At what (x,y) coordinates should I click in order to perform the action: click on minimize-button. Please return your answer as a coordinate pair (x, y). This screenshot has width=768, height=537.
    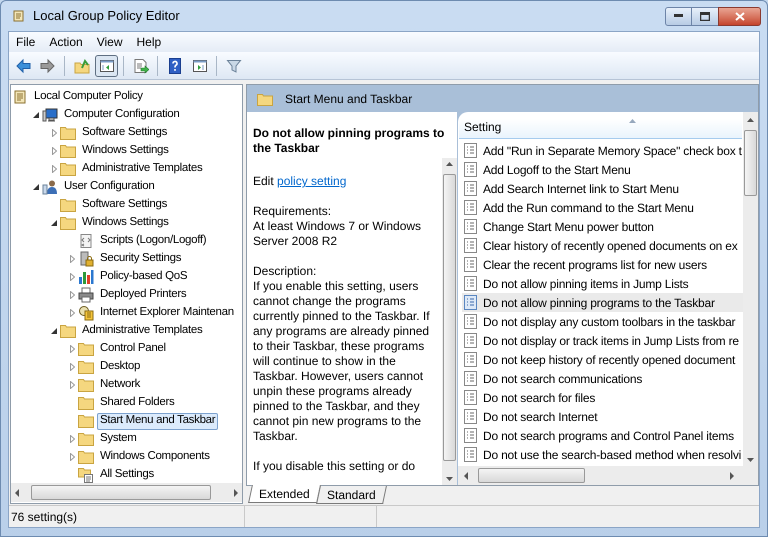
    Looking at the image, I should click on (678, 16).